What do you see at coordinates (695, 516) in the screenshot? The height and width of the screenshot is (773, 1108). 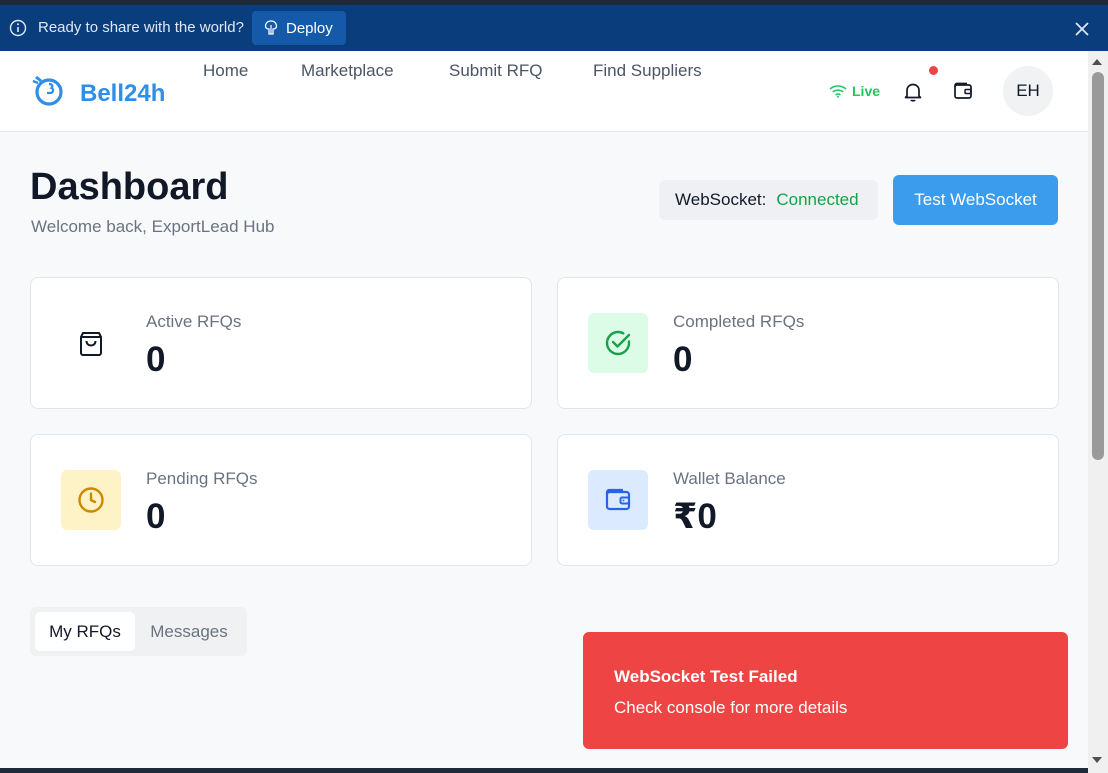 I see `stat-value: ₹0` at bounding box center [695, 516].